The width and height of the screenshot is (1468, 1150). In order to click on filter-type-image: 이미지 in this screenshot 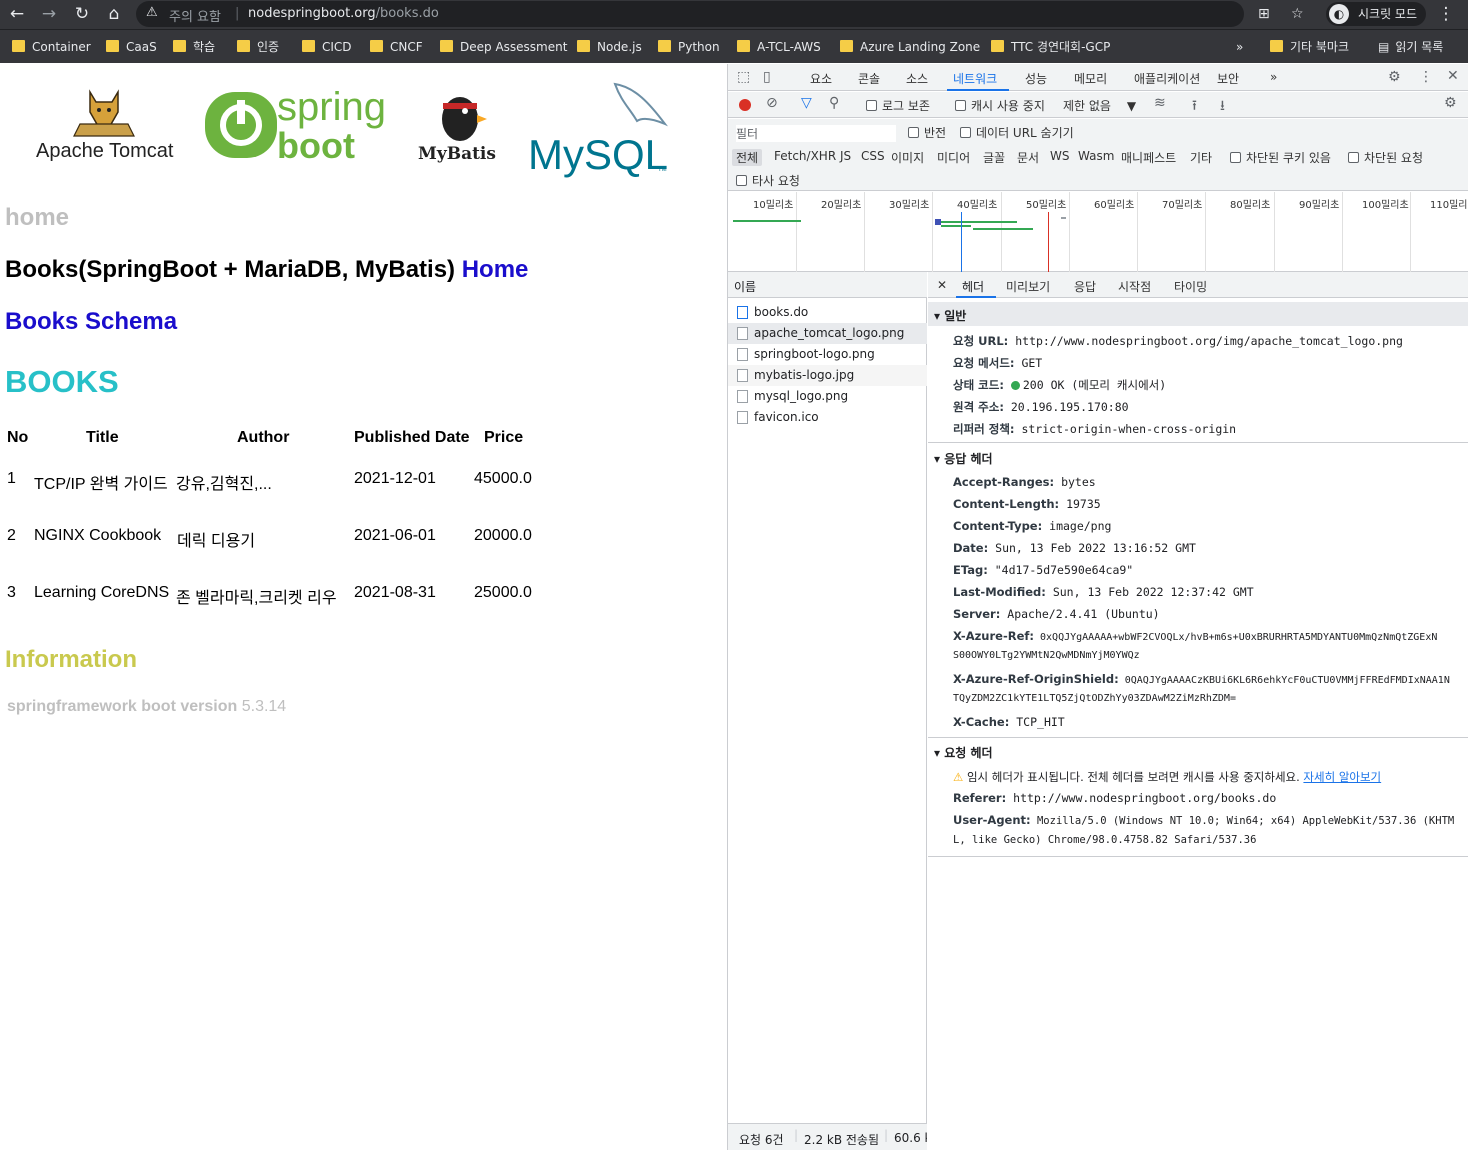, I will do `click(907, 157)`.